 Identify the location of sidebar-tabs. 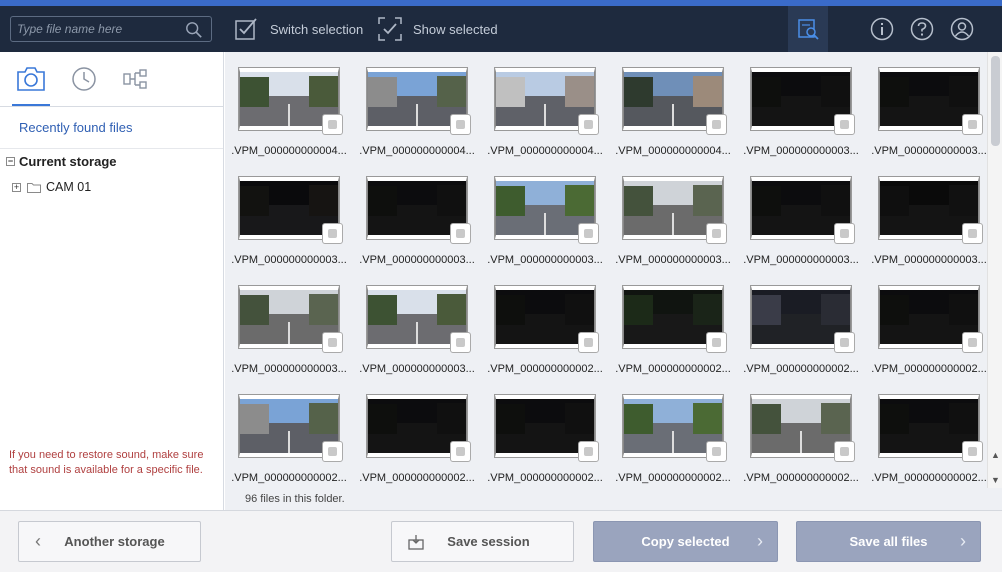
(111, 79).